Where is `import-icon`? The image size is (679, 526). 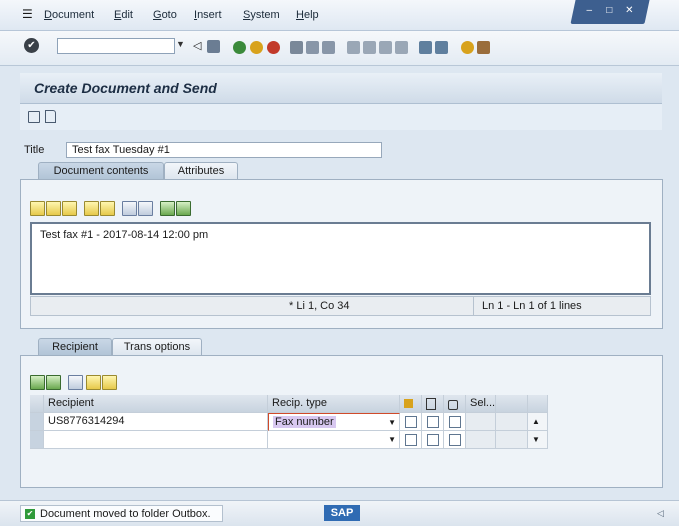 import-icon is located at coordinates (167, 208).